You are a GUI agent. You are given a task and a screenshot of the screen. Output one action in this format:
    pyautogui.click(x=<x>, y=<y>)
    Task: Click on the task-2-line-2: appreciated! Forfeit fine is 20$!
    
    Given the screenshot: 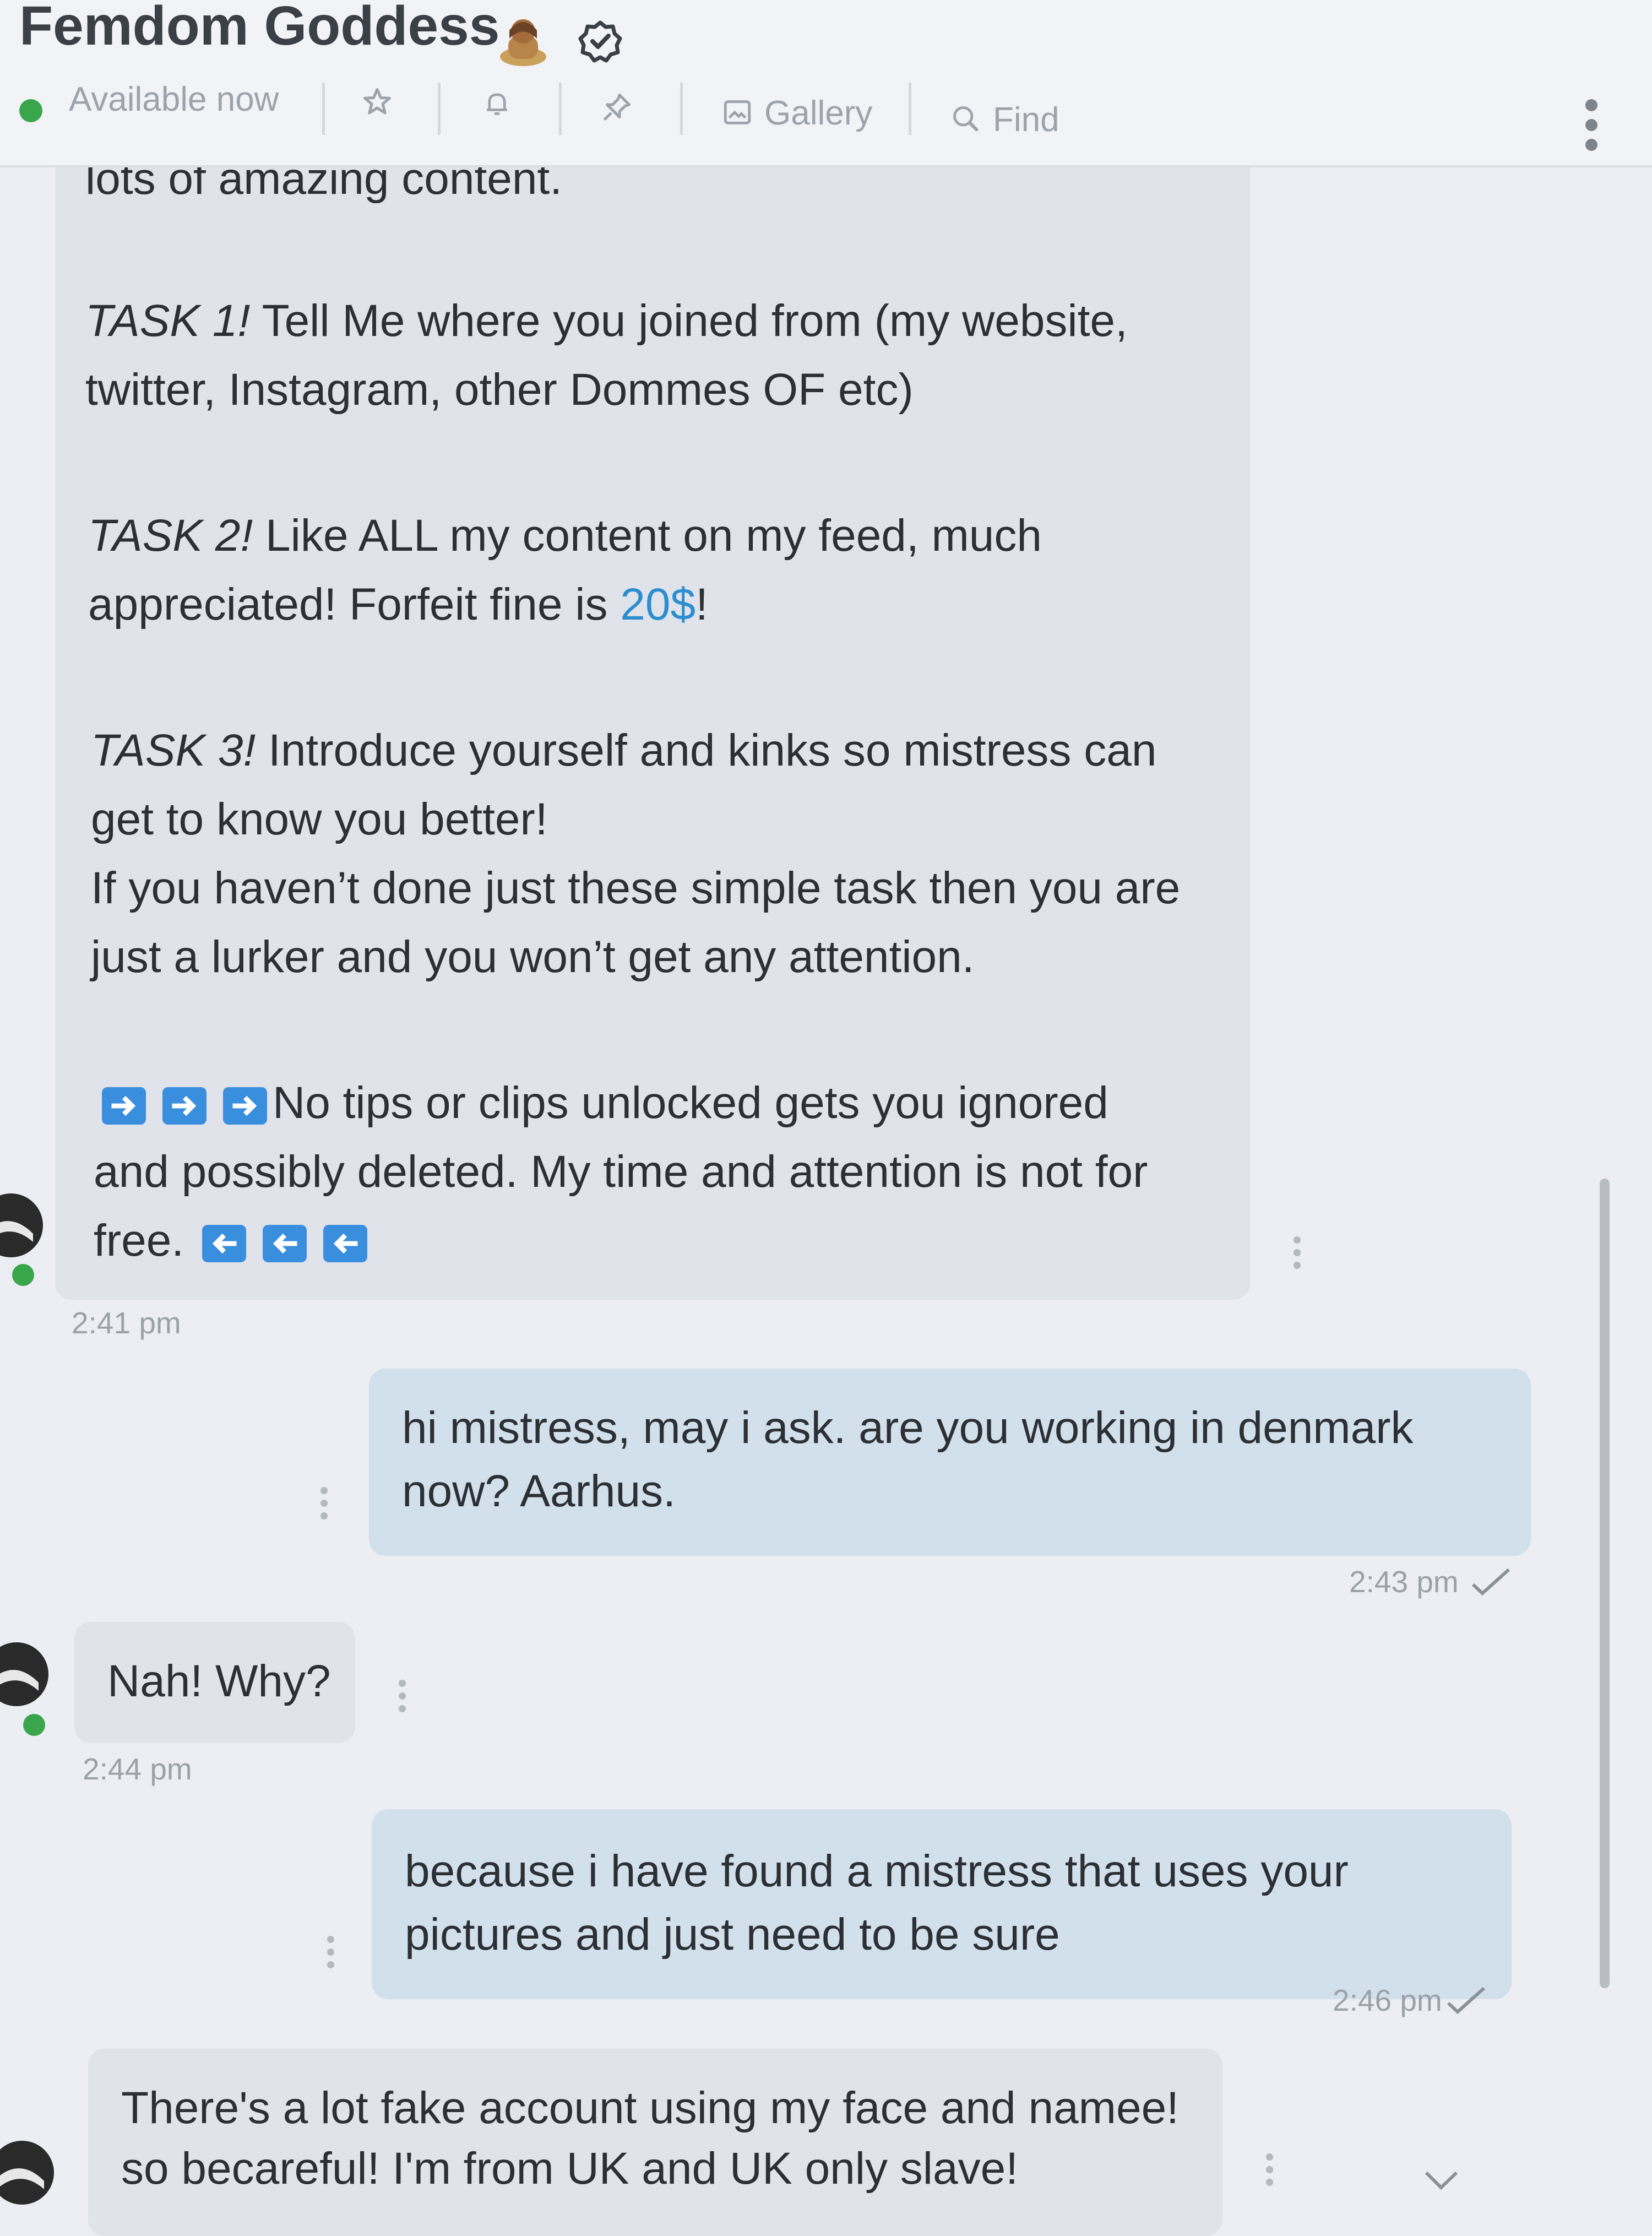 What is the action you would take?
    pyautogui.click(x=398, y=604)
    